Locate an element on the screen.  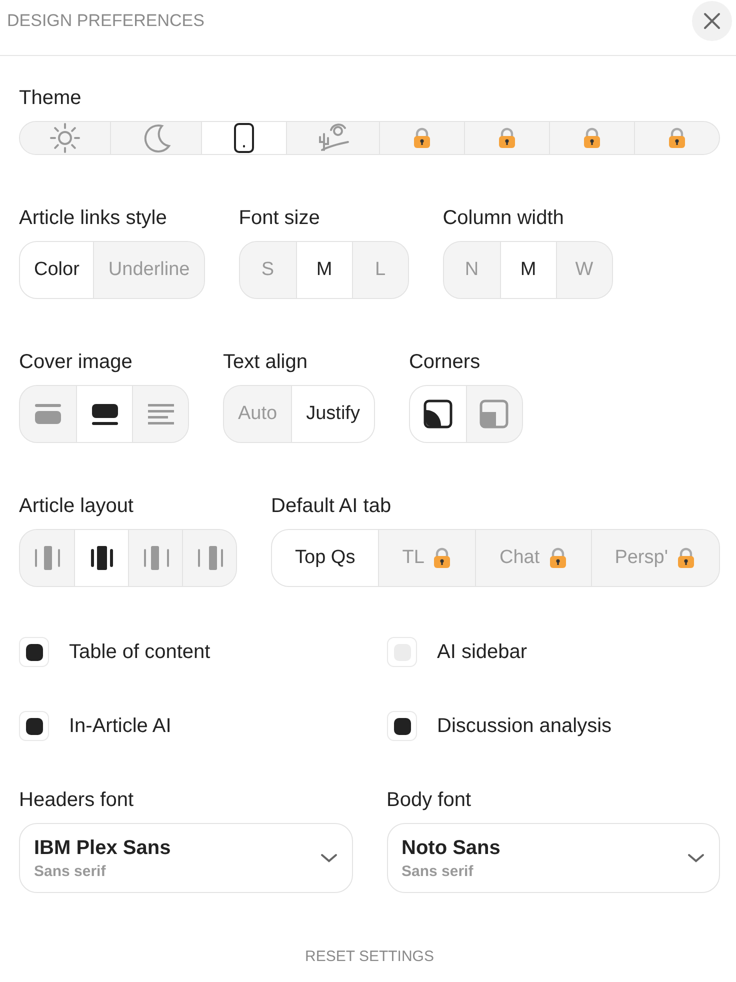
cover-top-icon is located at coordinates (105, 414).